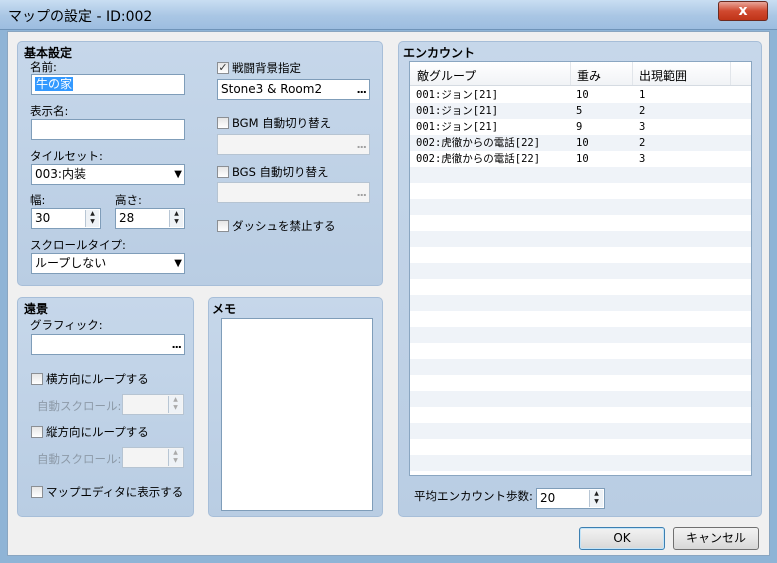 Image resolution: width=777 pixels, height=563 pixels. I want to click on hloop-label: 横方向にループする, so click(97, 379).